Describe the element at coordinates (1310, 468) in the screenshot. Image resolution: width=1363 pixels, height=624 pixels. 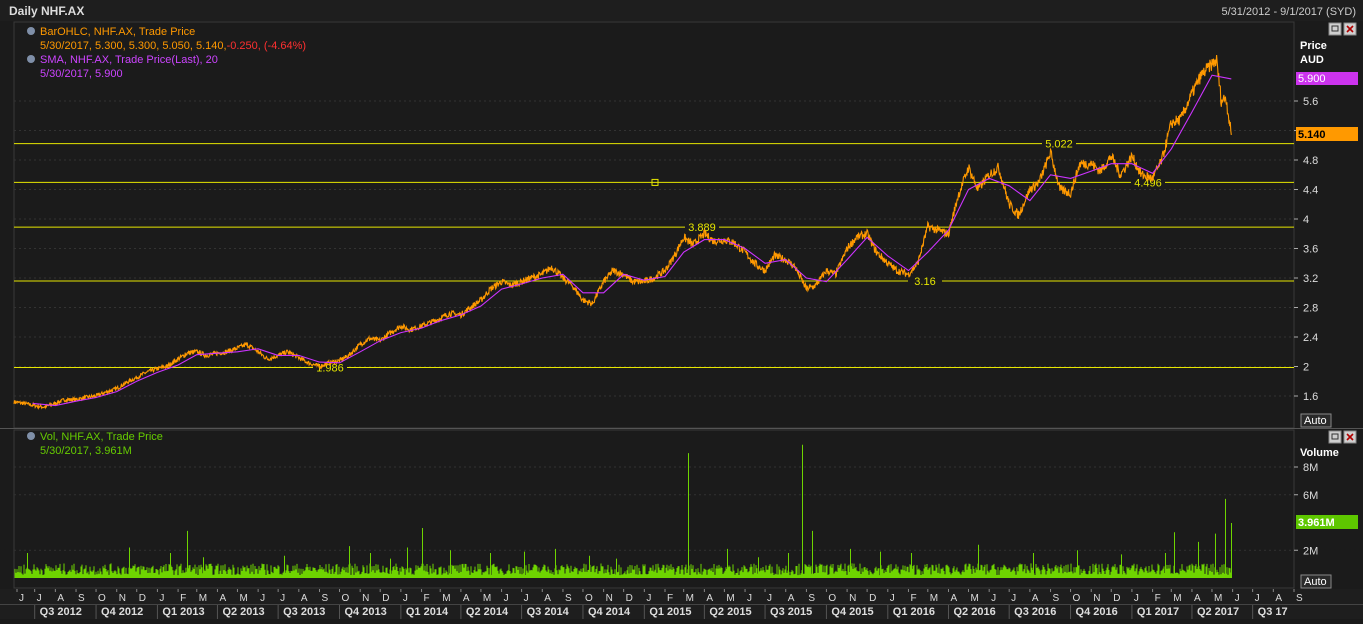
I see `volume-tick-label: 8M` at that location.